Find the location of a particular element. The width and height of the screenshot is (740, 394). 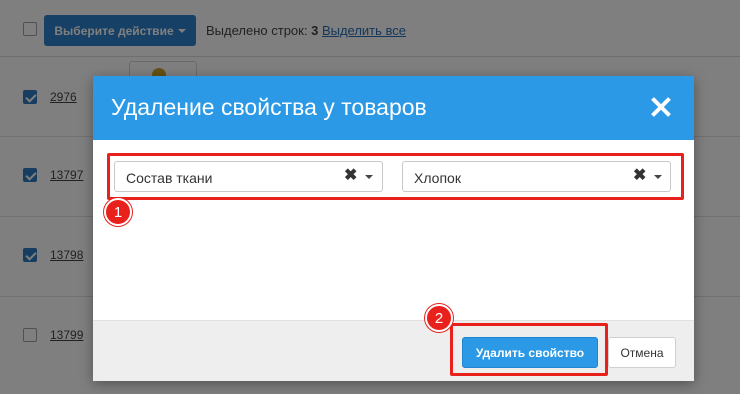

close-icon is located at coordinates (661, 107).